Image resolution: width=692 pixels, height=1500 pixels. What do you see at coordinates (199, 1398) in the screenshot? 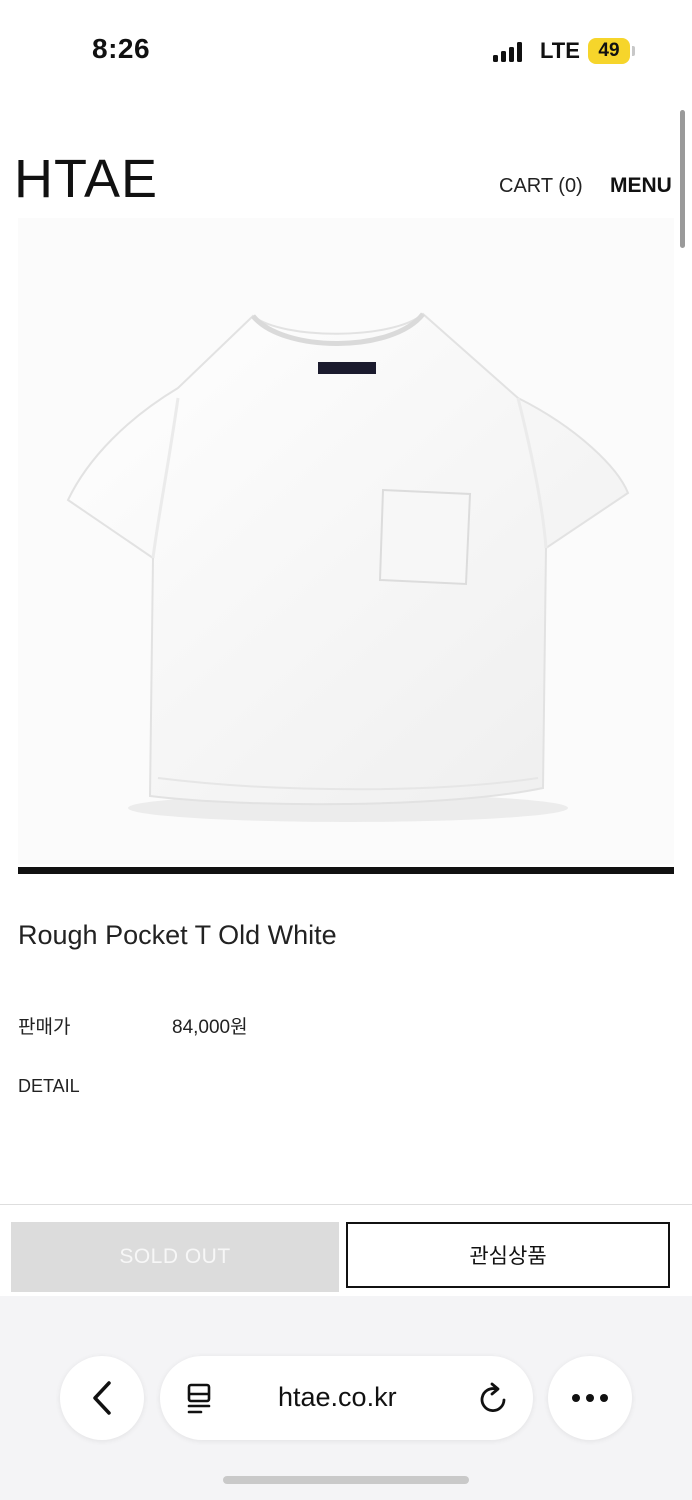
I see `reader-icon` at bounding box center [199, 1398].